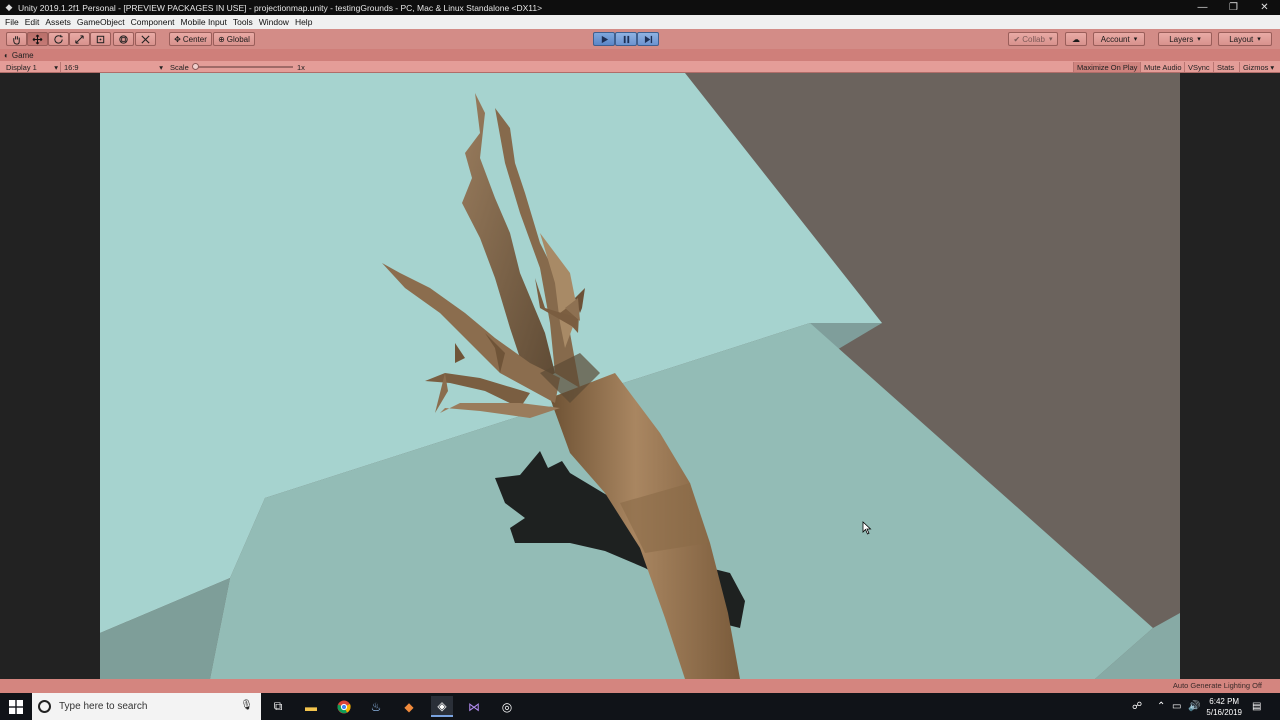  What do you see at coordinates (195, 66) in the screenshot?
I see `scale-slider-handle` at bounding box center [195, 66].